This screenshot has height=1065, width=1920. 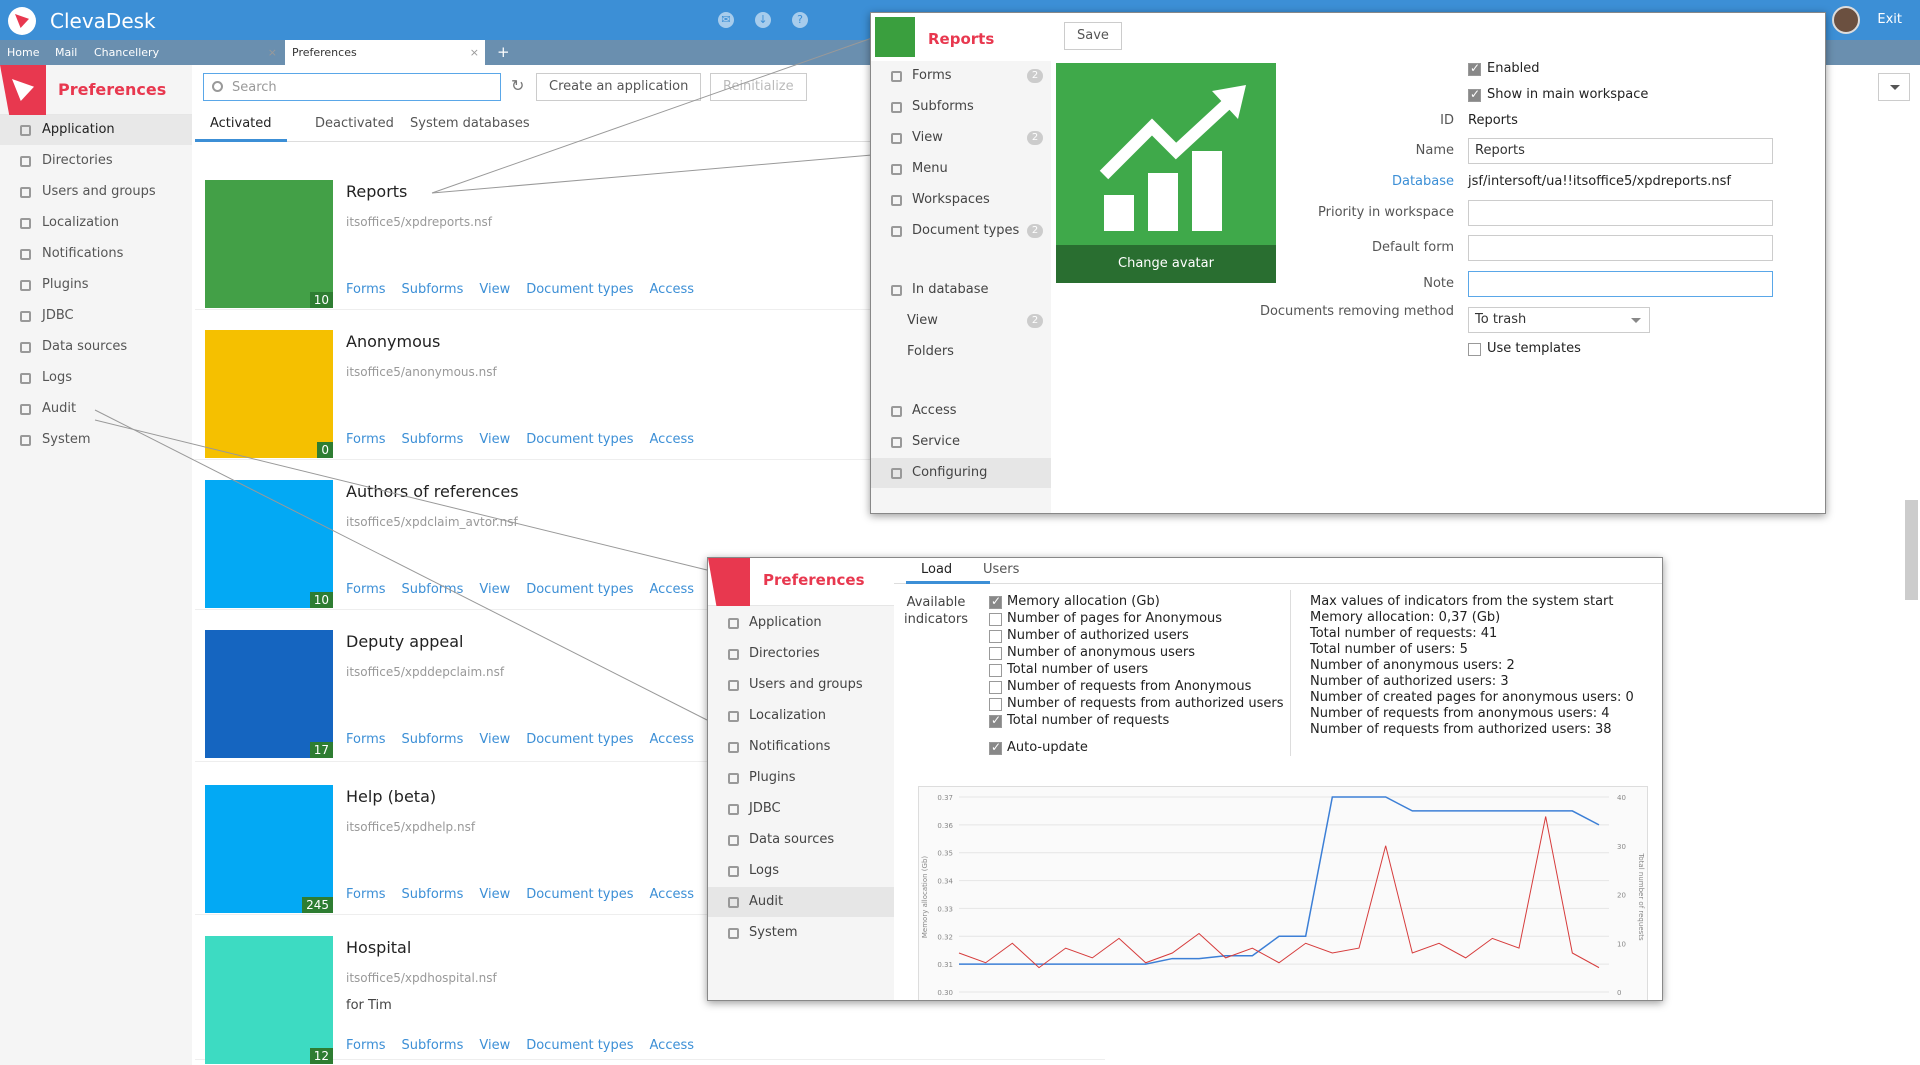 I want to click on tab-system-databases: System databases, so click(x=470, y=123).